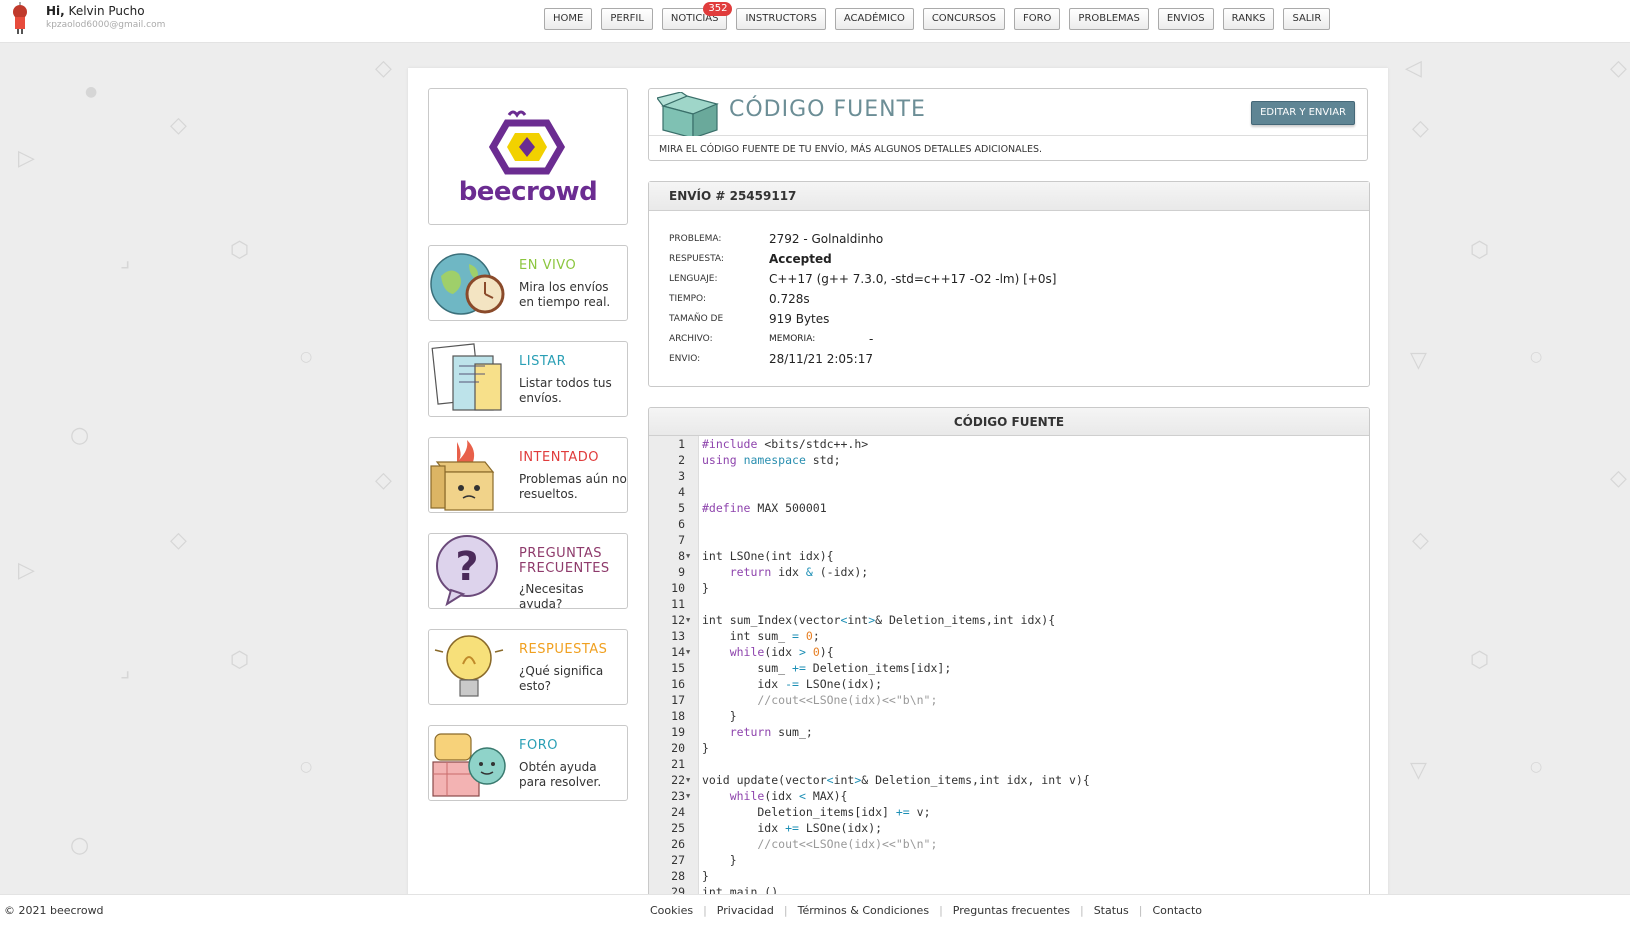  Describe the element at coordinates (1009, 540) in the screenshot. I see `code-line: 7` at that location.